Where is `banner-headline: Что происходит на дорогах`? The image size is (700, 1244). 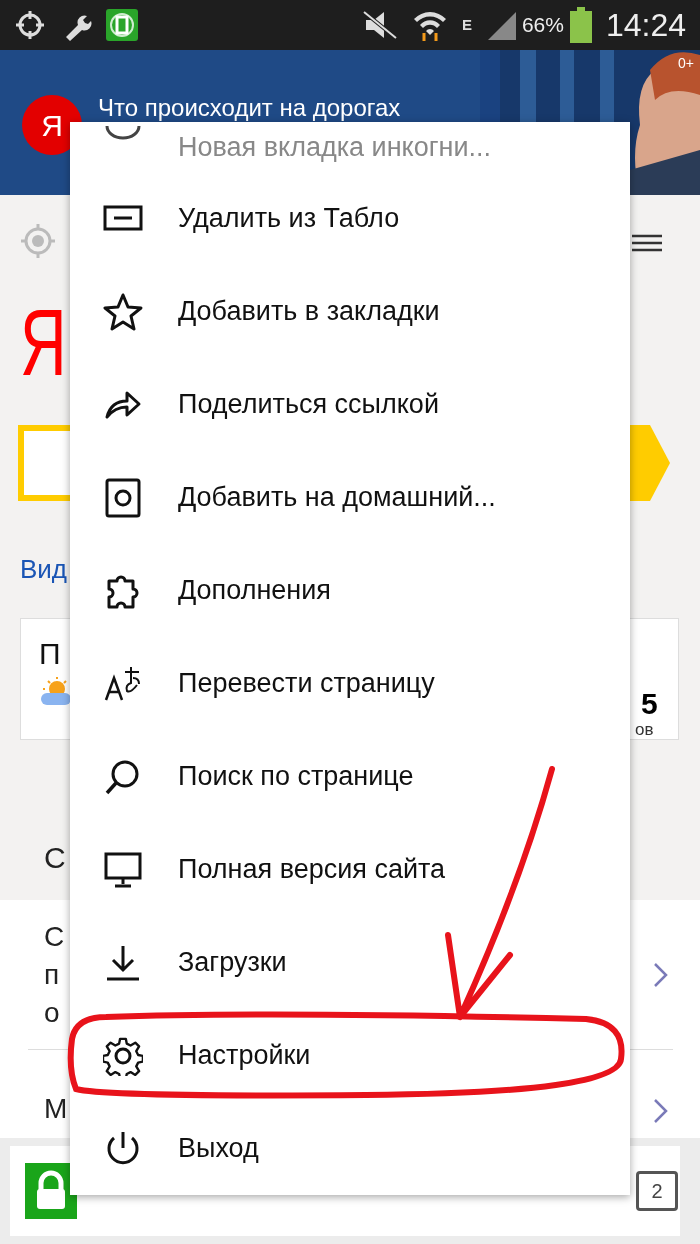
banner-headline: Что происходит на дорогах is located at coordinates (249, 108).